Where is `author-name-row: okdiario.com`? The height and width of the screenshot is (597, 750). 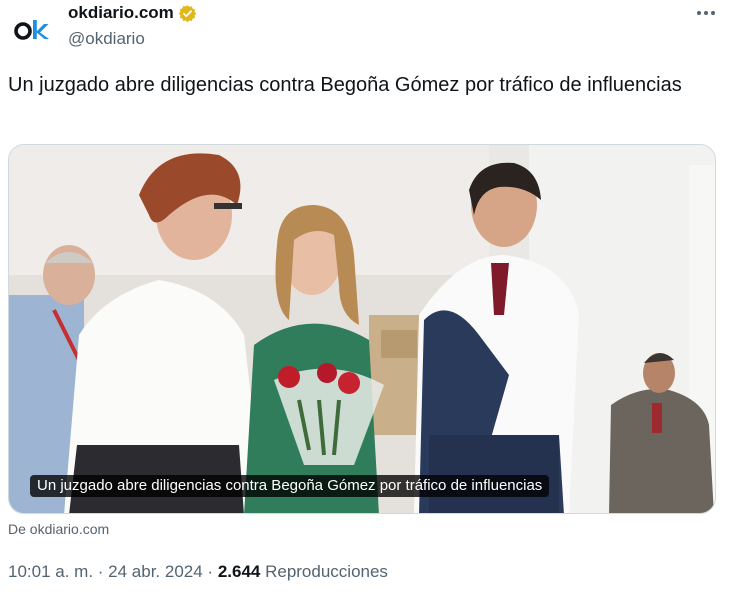
author-name-row: okdiario.com is located at coordinates (132, 13).